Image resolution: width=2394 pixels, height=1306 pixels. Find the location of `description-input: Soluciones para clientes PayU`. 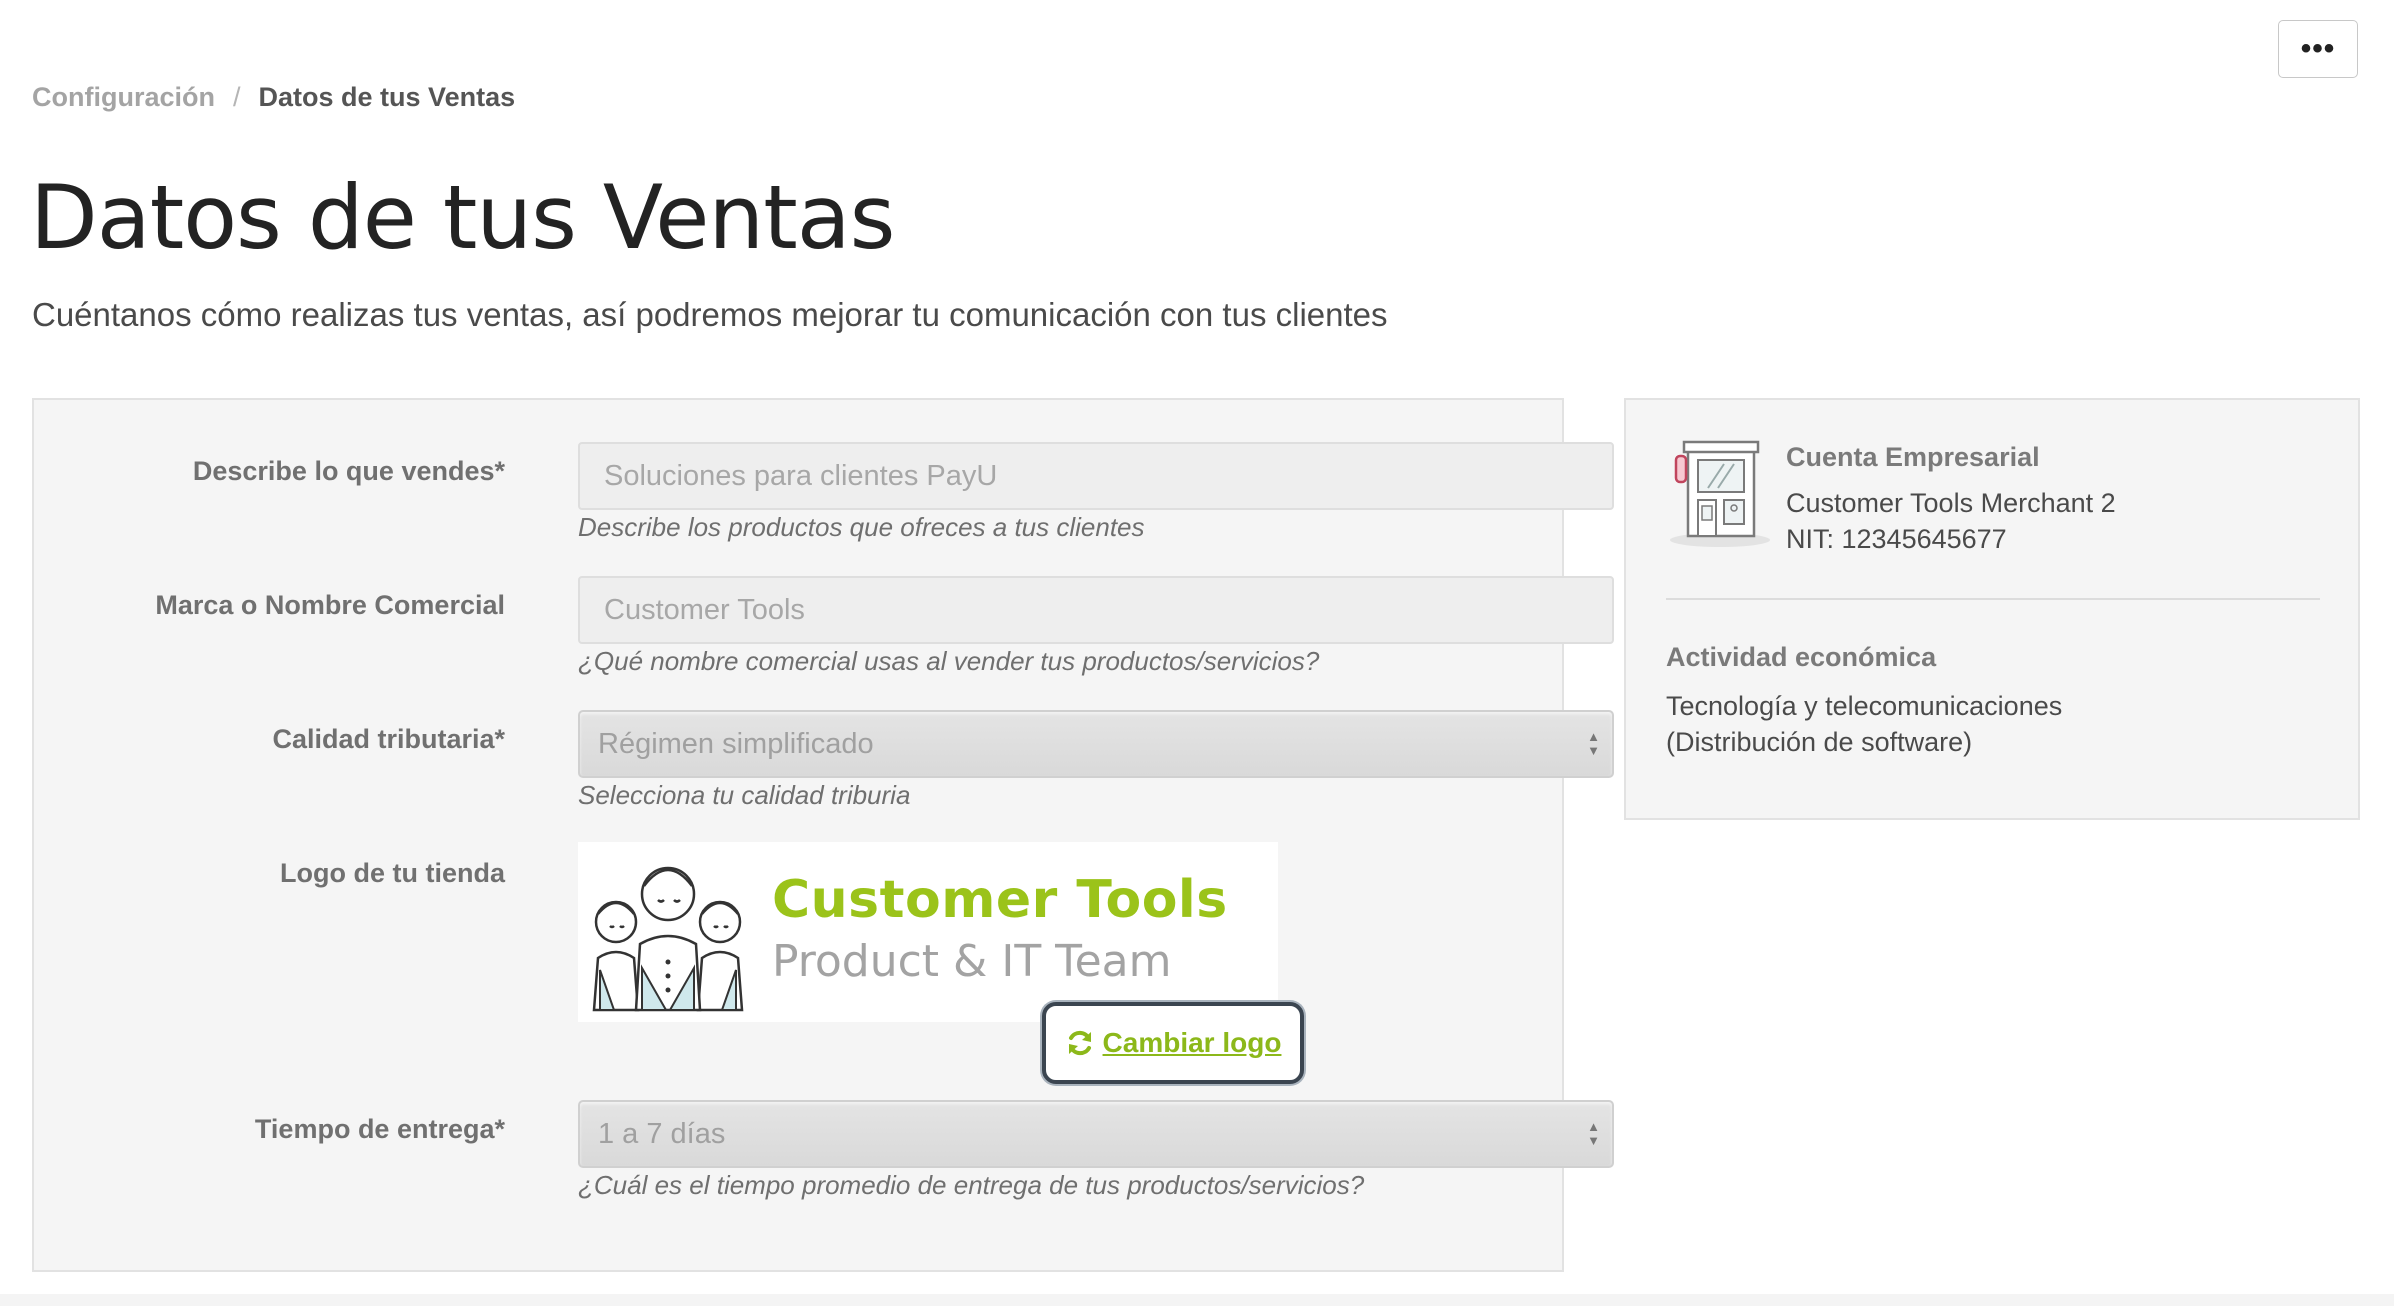

description-input: Soluciones para clientes PayU is located at coordinates (1096, 476).